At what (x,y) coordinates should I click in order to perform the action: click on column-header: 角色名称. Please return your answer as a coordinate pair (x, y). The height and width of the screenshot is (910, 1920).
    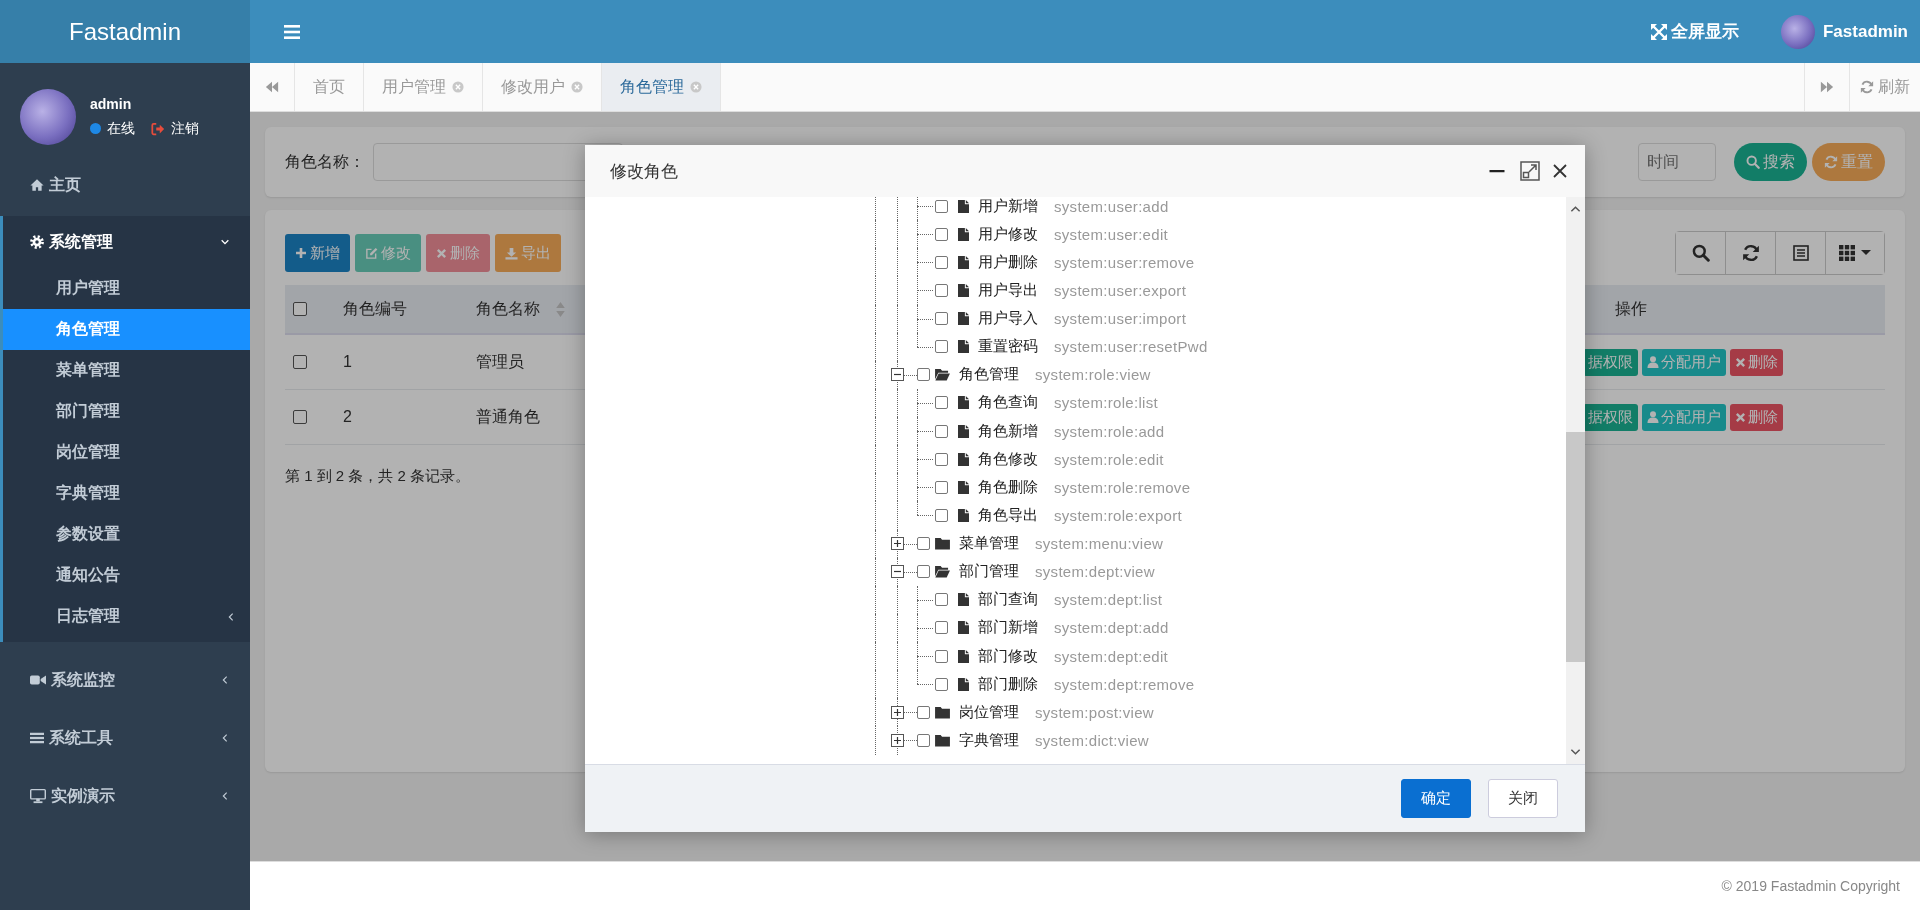
    Looking at the image, I should click on (520, 309).